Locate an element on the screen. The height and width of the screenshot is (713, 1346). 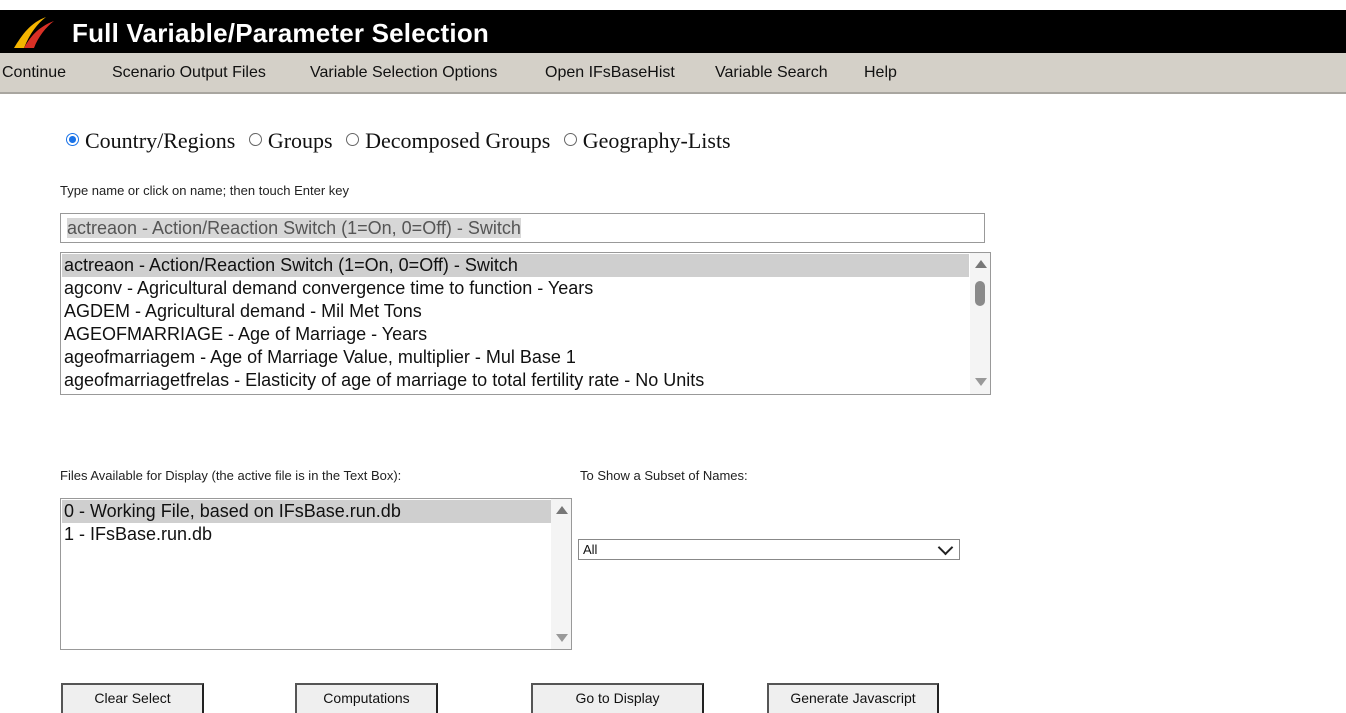
radio-country-regions: Country/Regions is located at coordinates (150, 141).